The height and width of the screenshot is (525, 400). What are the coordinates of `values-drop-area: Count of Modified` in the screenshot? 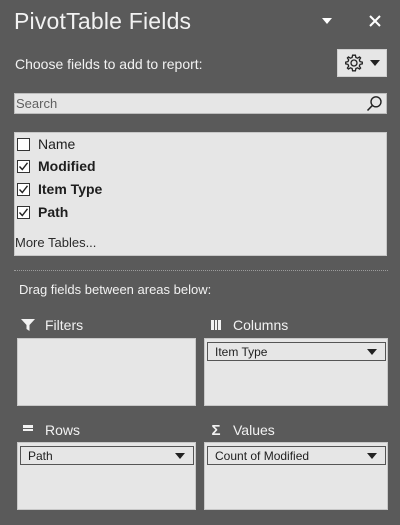 It's located at (296, 476).